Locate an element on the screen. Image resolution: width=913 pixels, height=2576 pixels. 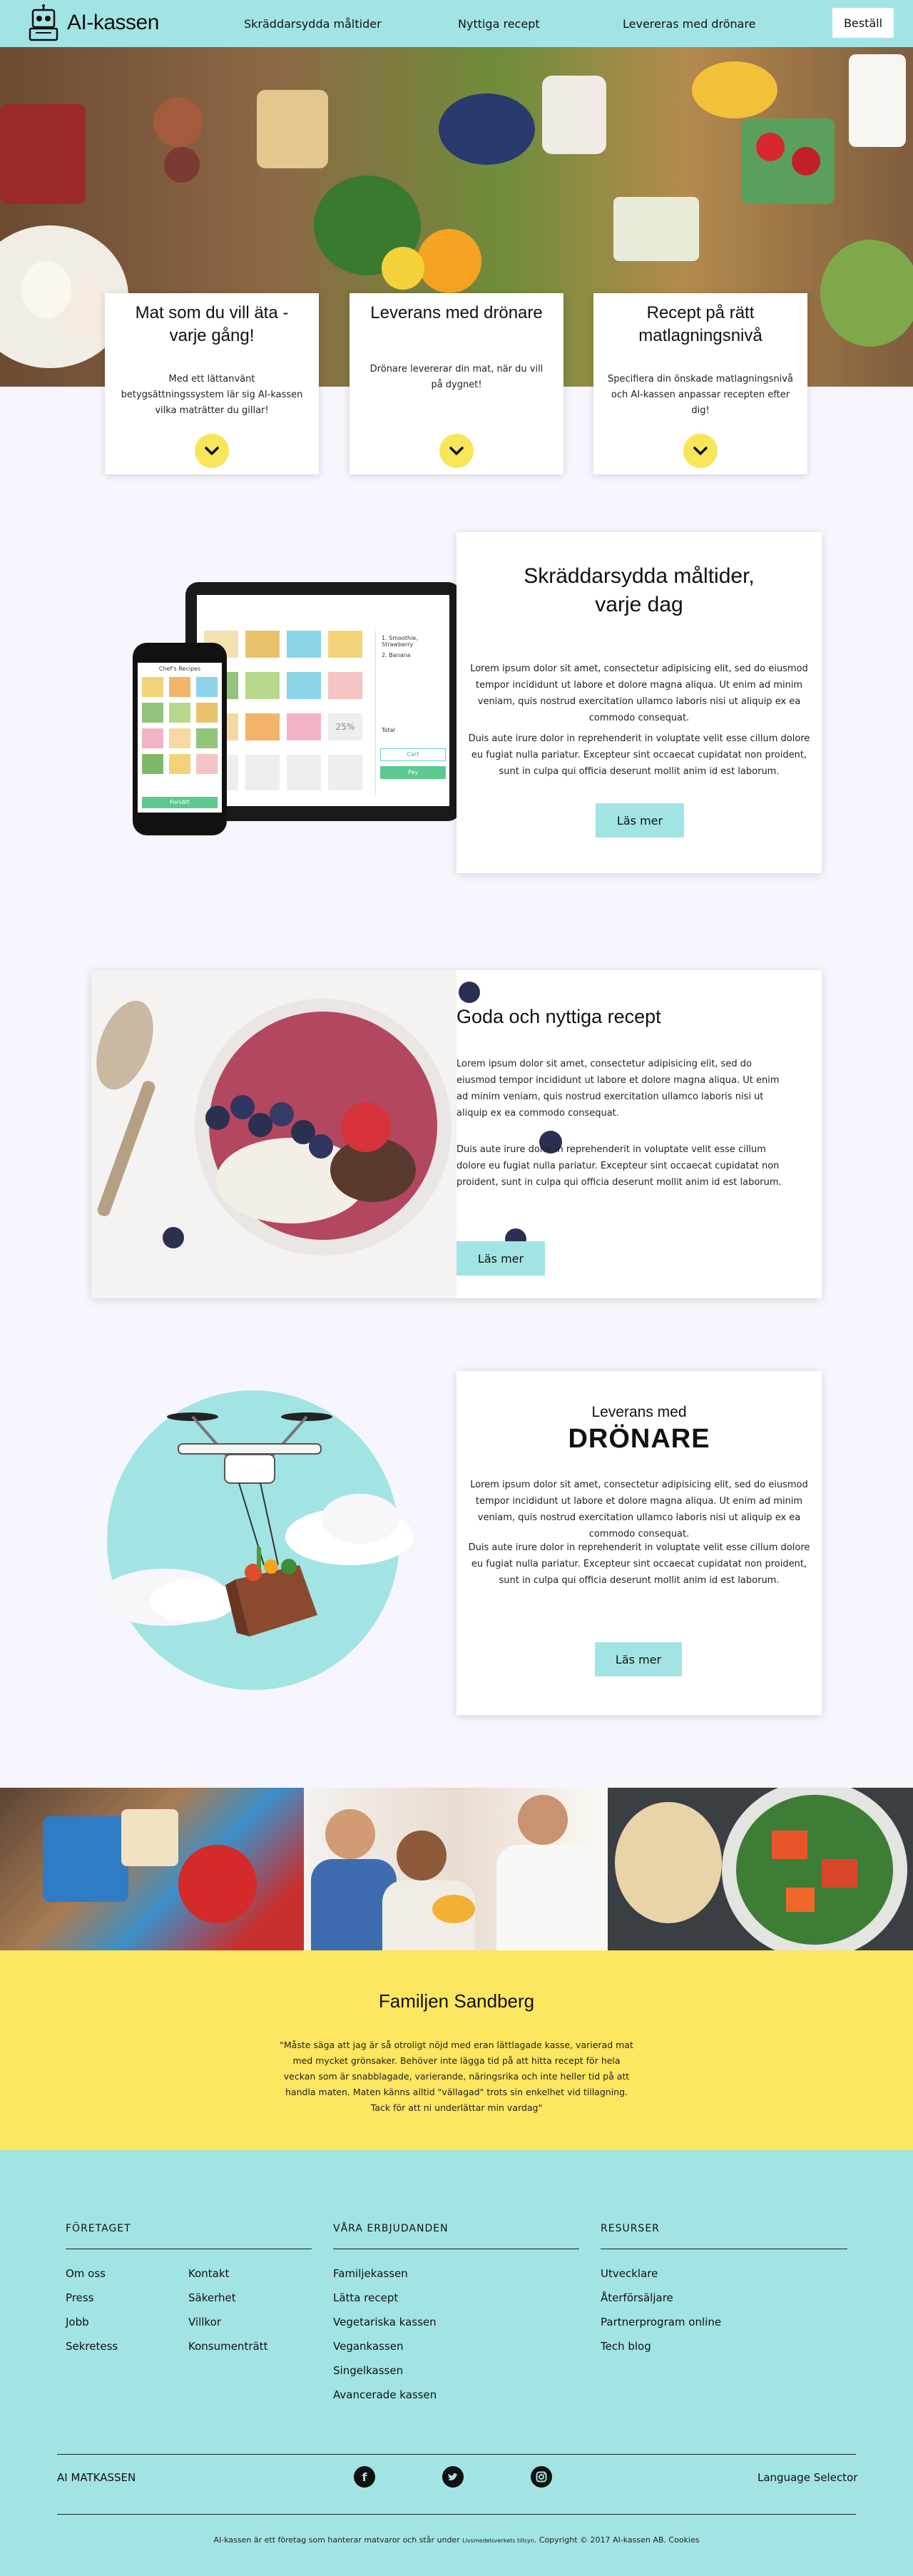
facebook-link: f is located at coordinates (364, 2477).